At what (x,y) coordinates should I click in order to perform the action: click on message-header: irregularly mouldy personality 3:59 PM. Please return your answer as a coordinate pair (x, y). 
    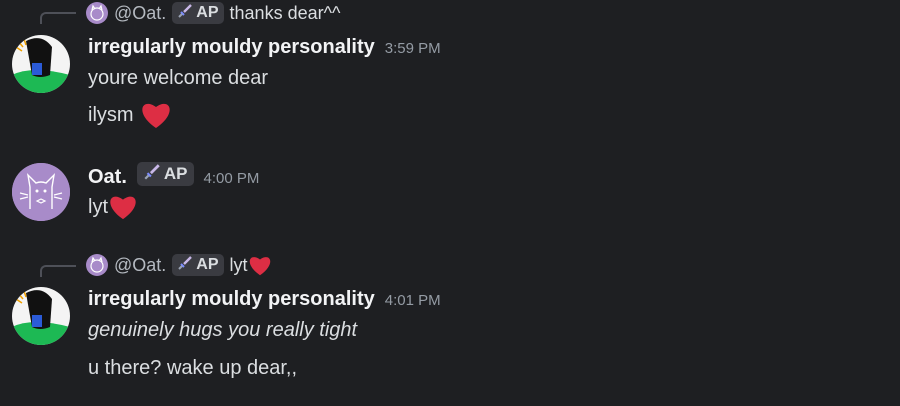
    Looking at the image, I should click on (264, 47).